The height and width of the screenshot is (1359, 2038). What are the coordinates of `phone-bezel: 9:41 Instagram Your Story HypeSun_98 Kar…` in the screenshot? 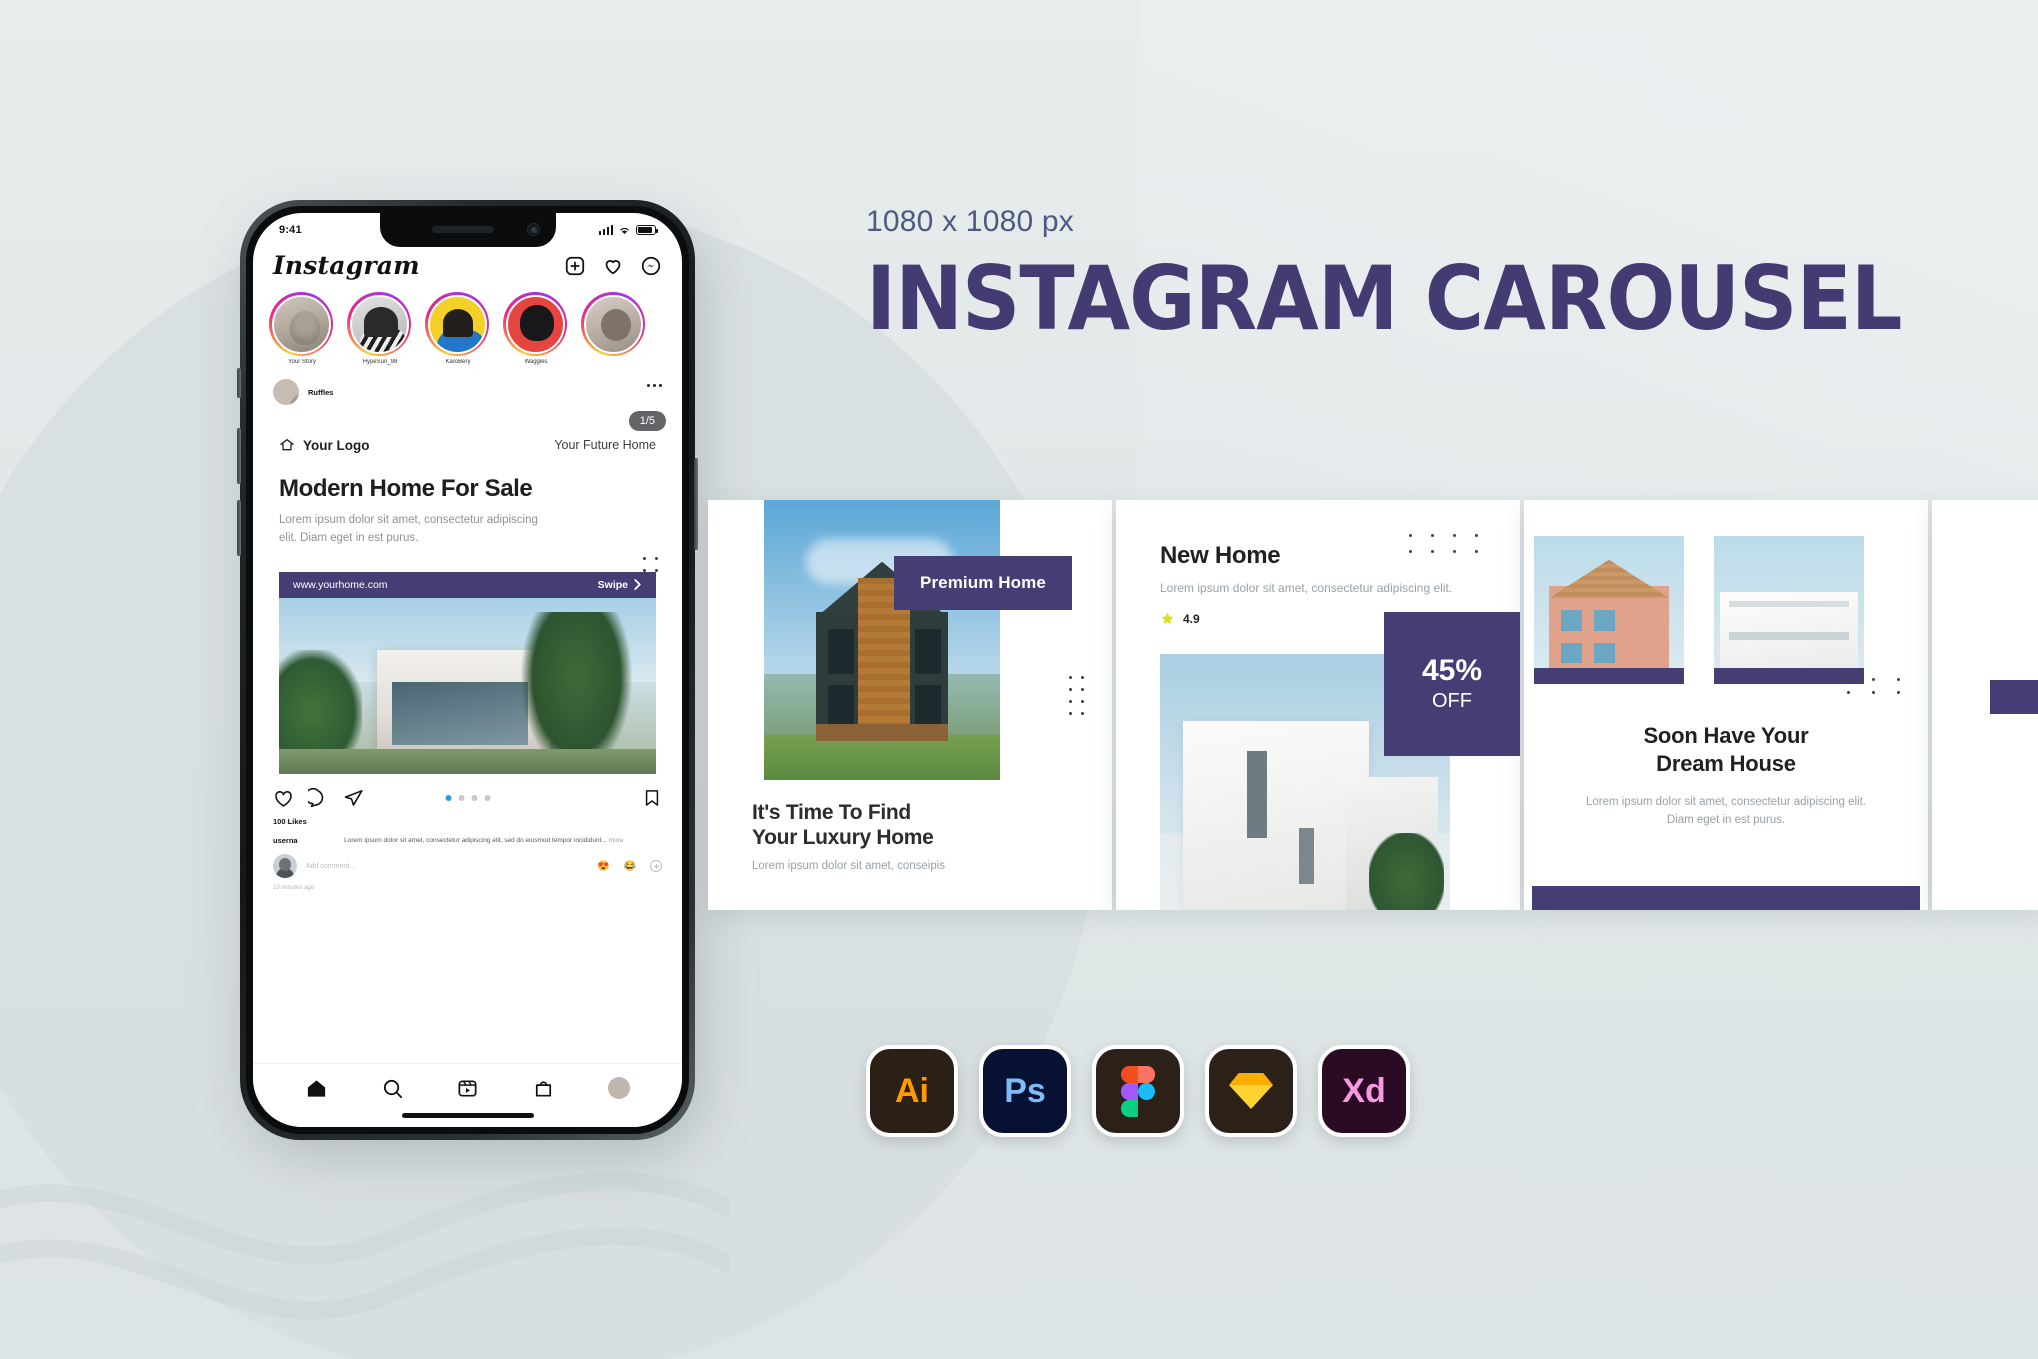 It's located at (467, 670).